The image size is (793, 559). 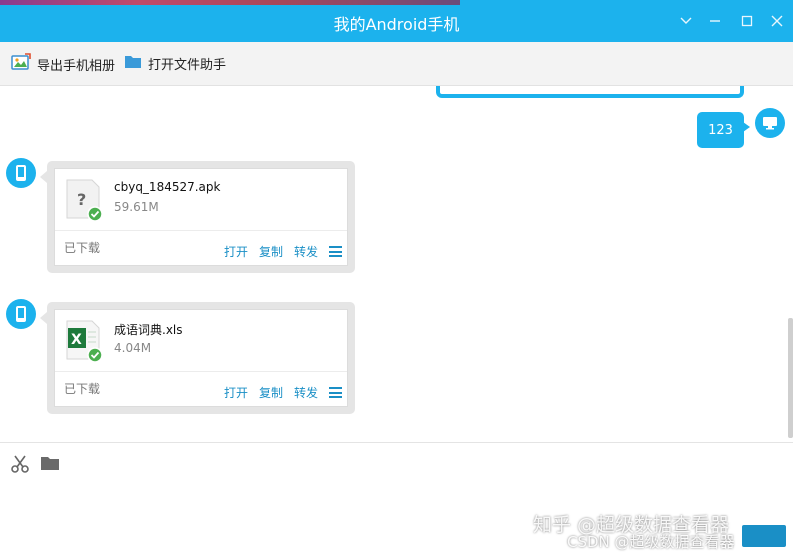 I want to click on scissors-icon, so click(x=20, y=466).